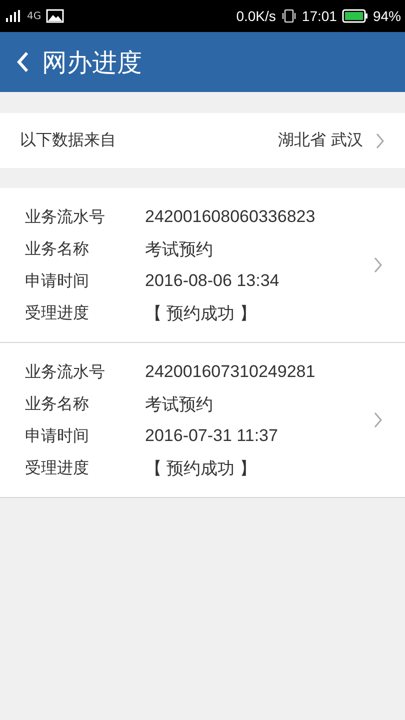 The image size is (405, 720). What do you see at coordinates (212, 281) in the screenshot?
I see `field-value: 2016-08-06 13:34` at bounding box center [212, 281].